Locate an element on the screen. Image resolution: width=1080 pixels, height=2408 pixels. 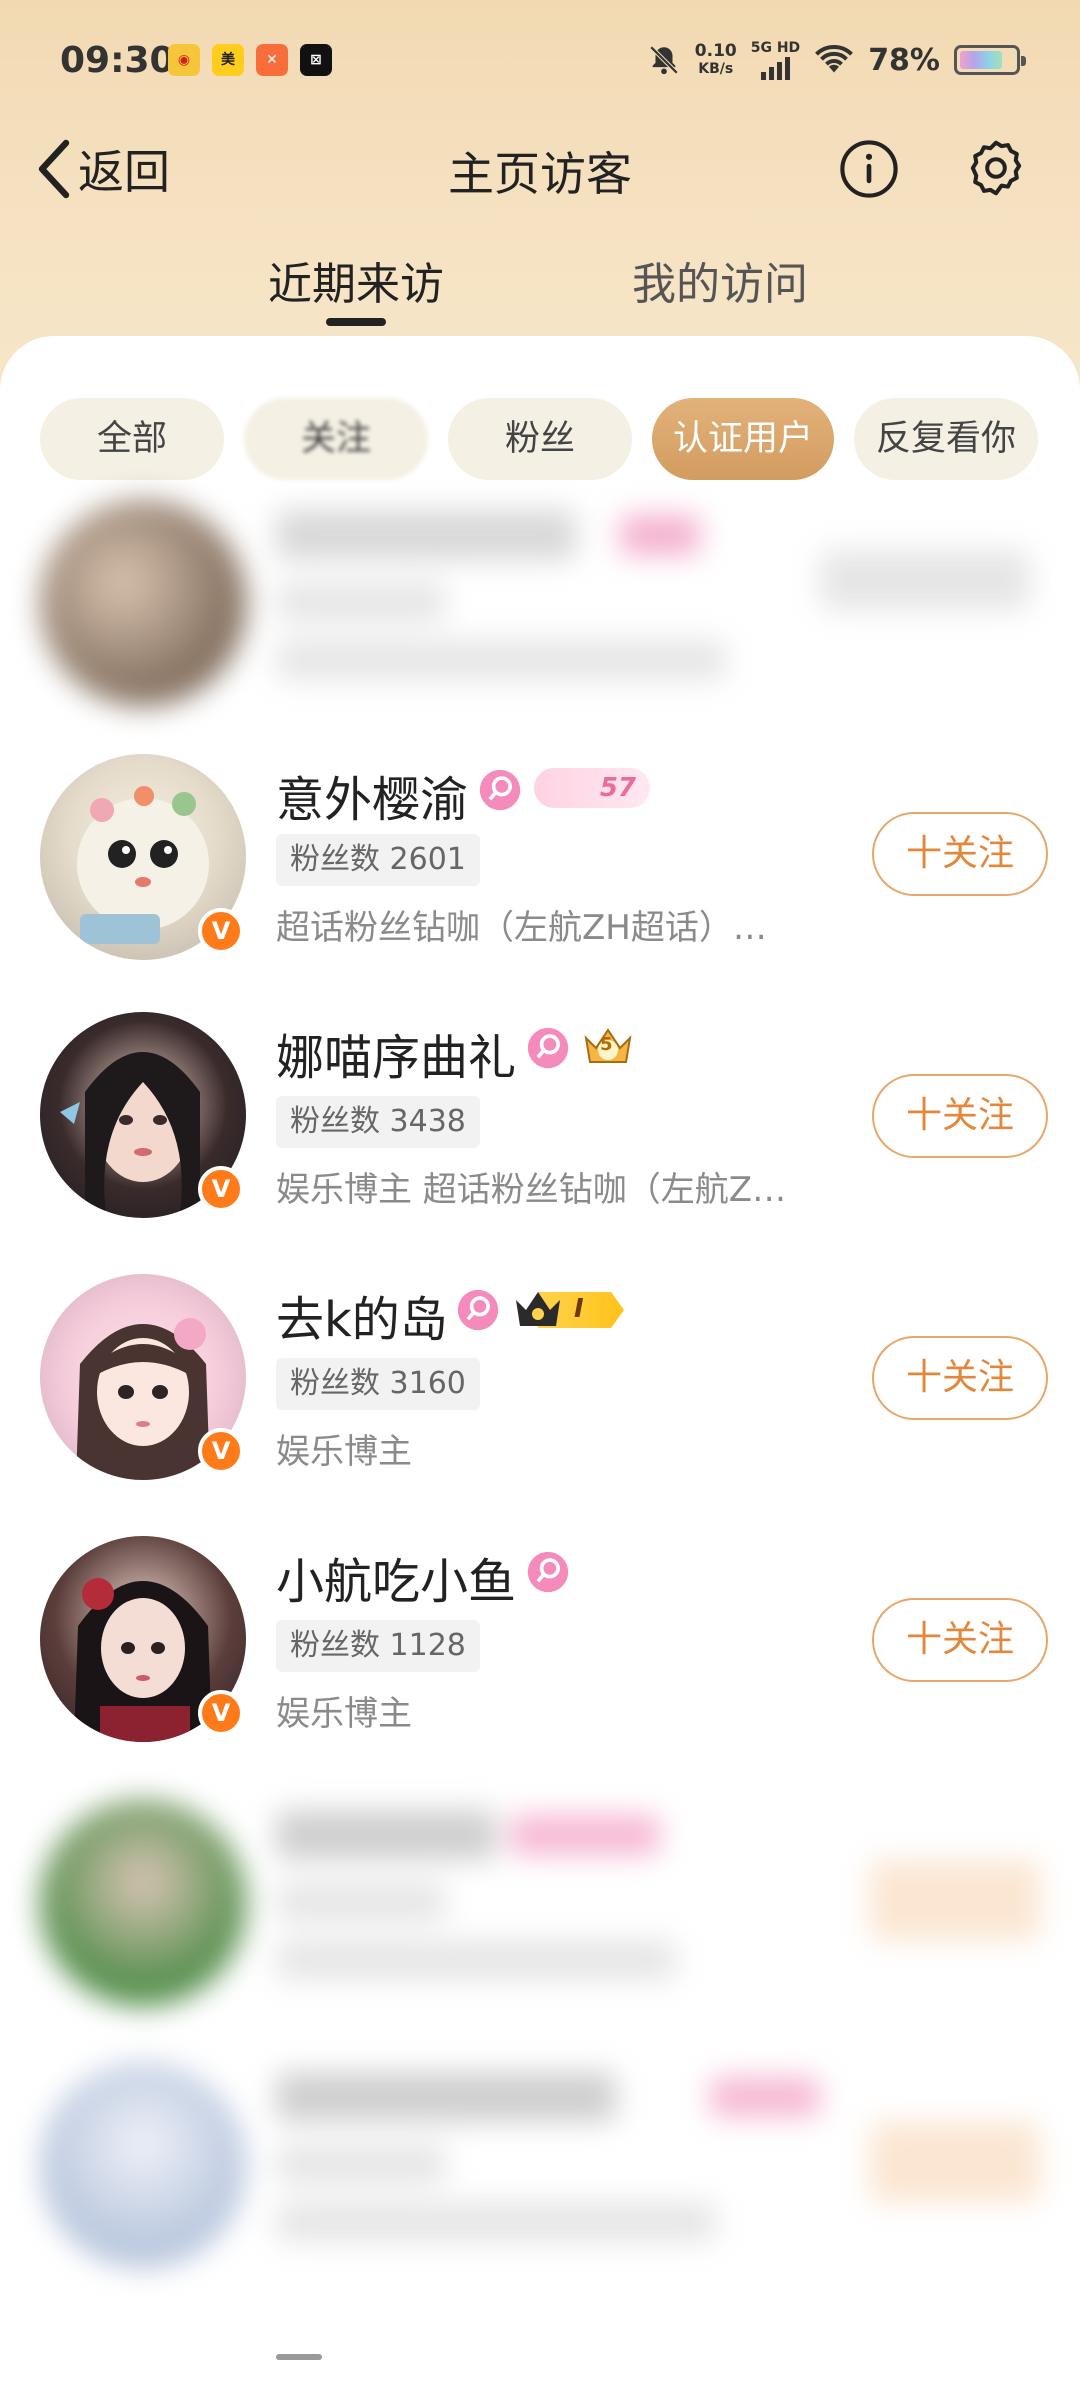
level-badge-value: 57 is located at coordinates (617, 788).